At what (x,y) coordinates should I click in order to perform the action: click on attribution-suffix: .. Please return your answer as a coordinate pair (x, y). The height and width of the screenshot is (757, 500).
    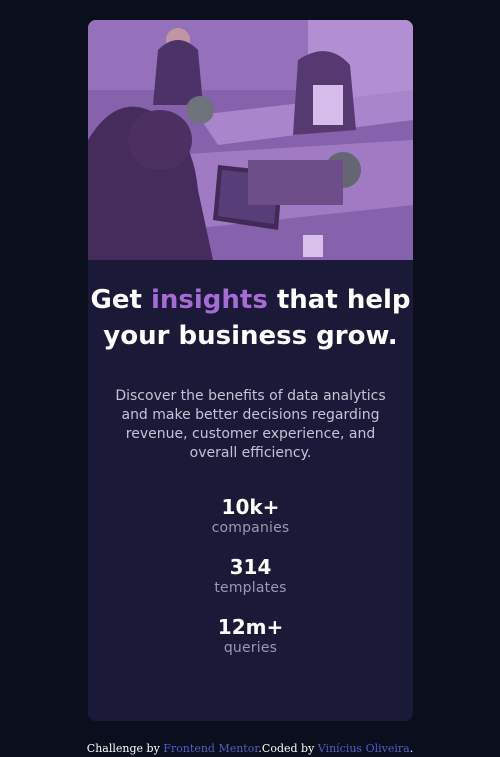
    Looking at the image, I should click on (411, 748).